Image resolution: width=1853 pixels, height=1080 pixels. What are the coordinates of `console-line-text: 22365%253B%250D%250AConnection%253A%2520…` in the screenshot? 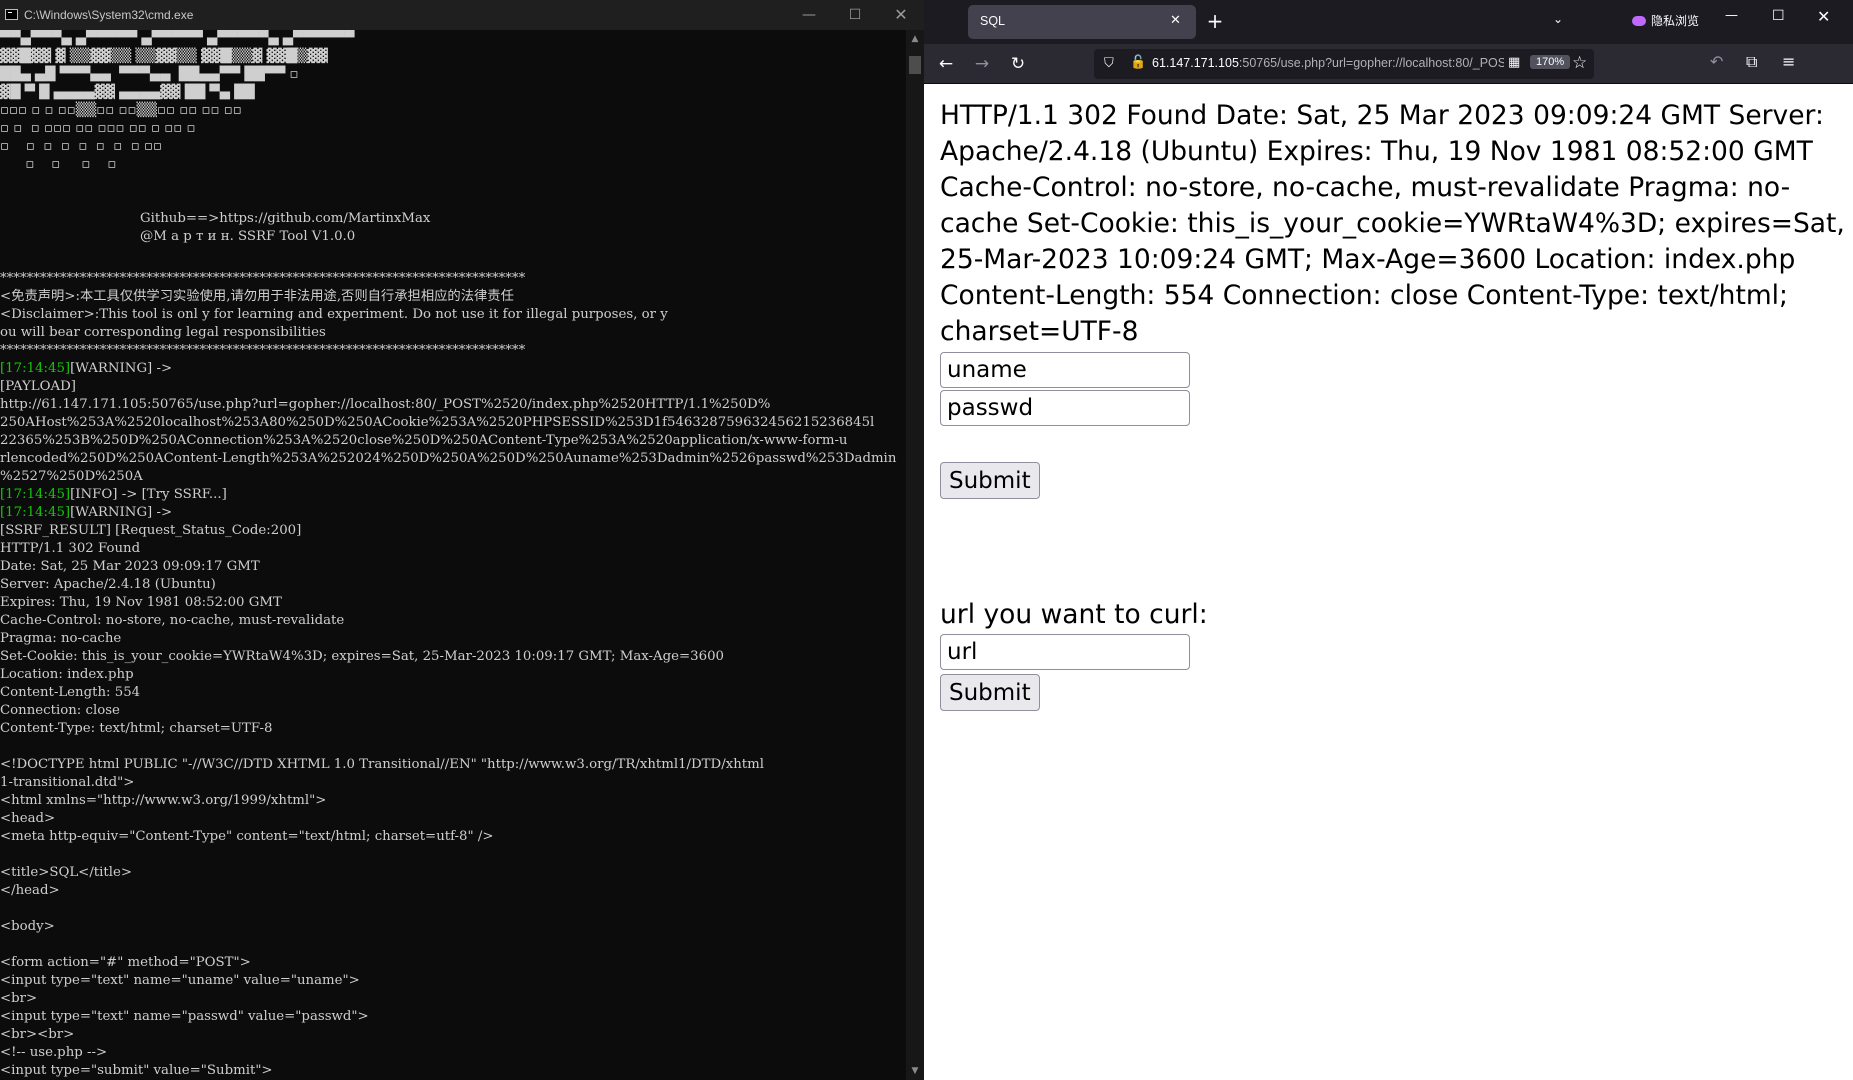 It's located at (424, 440).